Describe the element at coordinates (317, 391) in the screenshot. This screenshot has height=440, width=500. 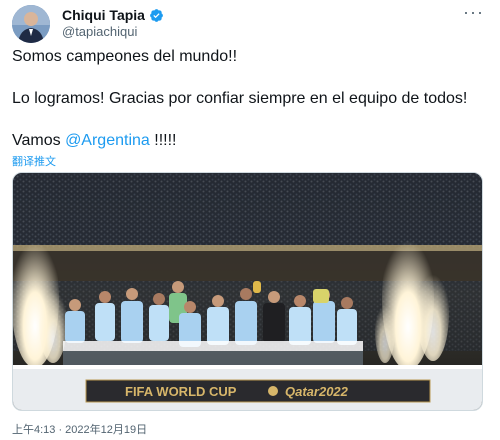
I see `banner-right-text: Qatar2022` at that location.